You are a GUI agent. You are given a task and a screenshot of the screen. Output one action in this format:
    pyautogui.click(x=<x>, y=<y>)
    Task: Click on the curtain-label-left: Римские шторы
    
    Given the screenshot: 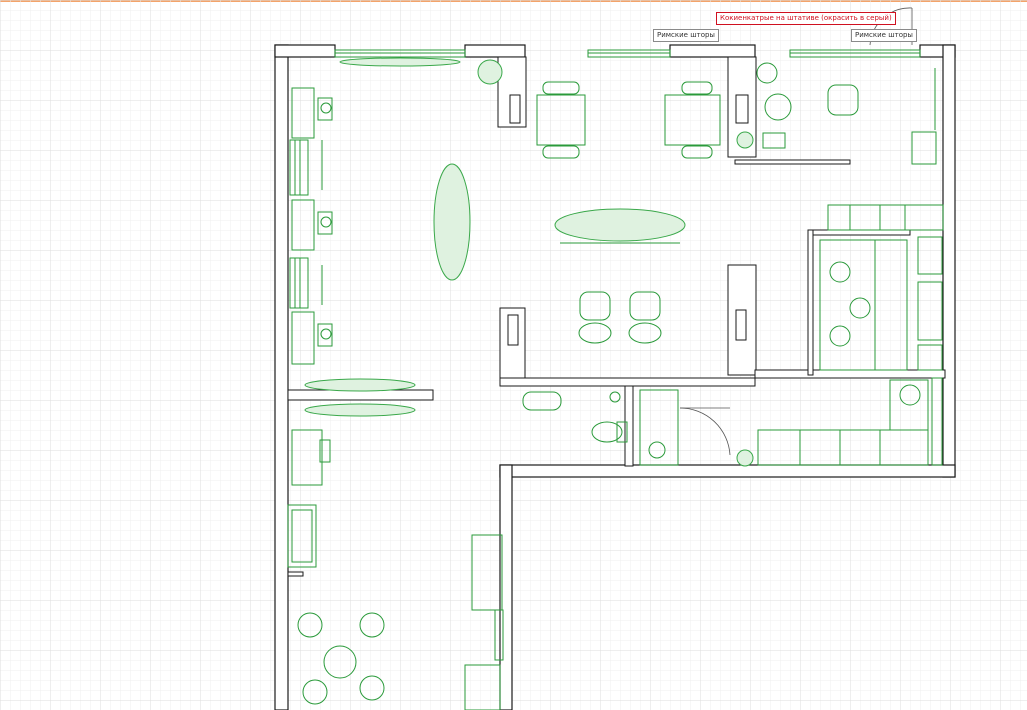 What is the action you would take?
    pyautogui.click(x=686, y=35)
    